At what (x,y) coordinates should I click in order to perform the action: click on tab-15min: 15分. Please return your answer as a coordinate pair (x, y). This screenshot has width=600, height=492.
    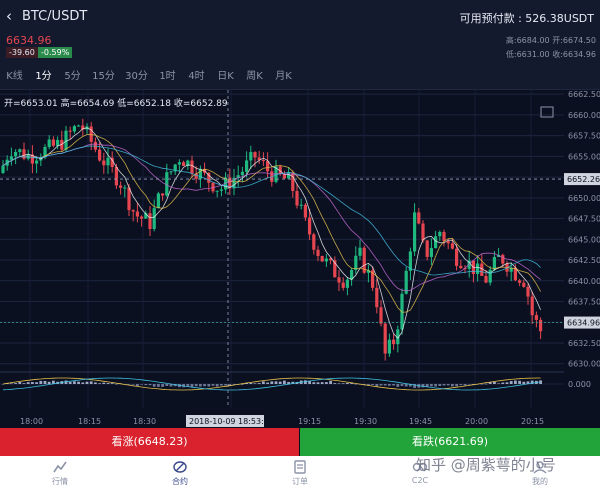
    Looking at the image, I should click on (103, 77).